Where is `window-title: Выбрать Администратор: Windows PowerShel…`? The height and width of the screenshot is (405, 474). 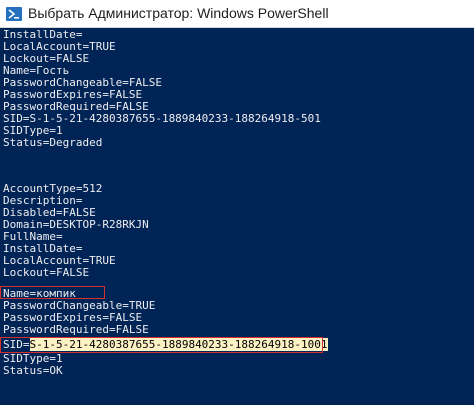
window-title: Выбрать Администратор: Windows PowerShel… is located at coordinates (178, 13).